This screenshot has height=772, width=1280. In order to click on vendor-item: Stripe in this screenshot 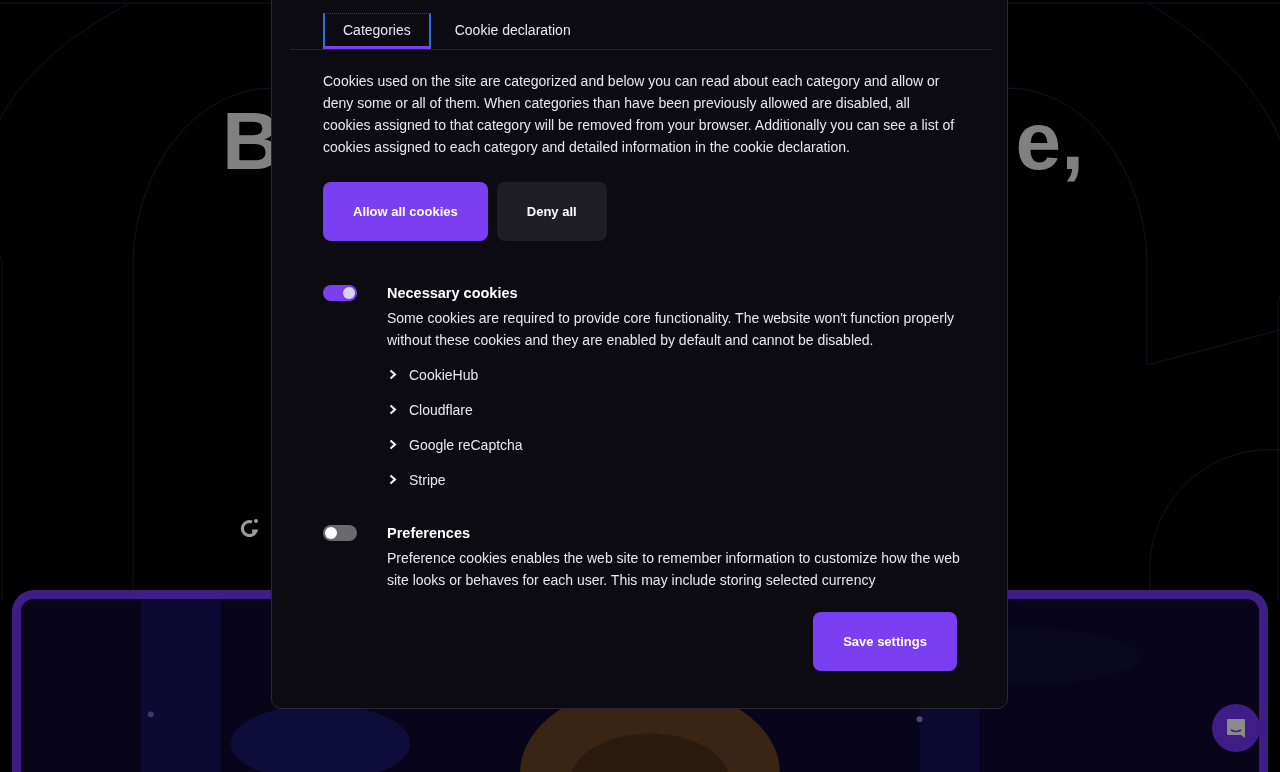, I will do `click(416, 479)`.